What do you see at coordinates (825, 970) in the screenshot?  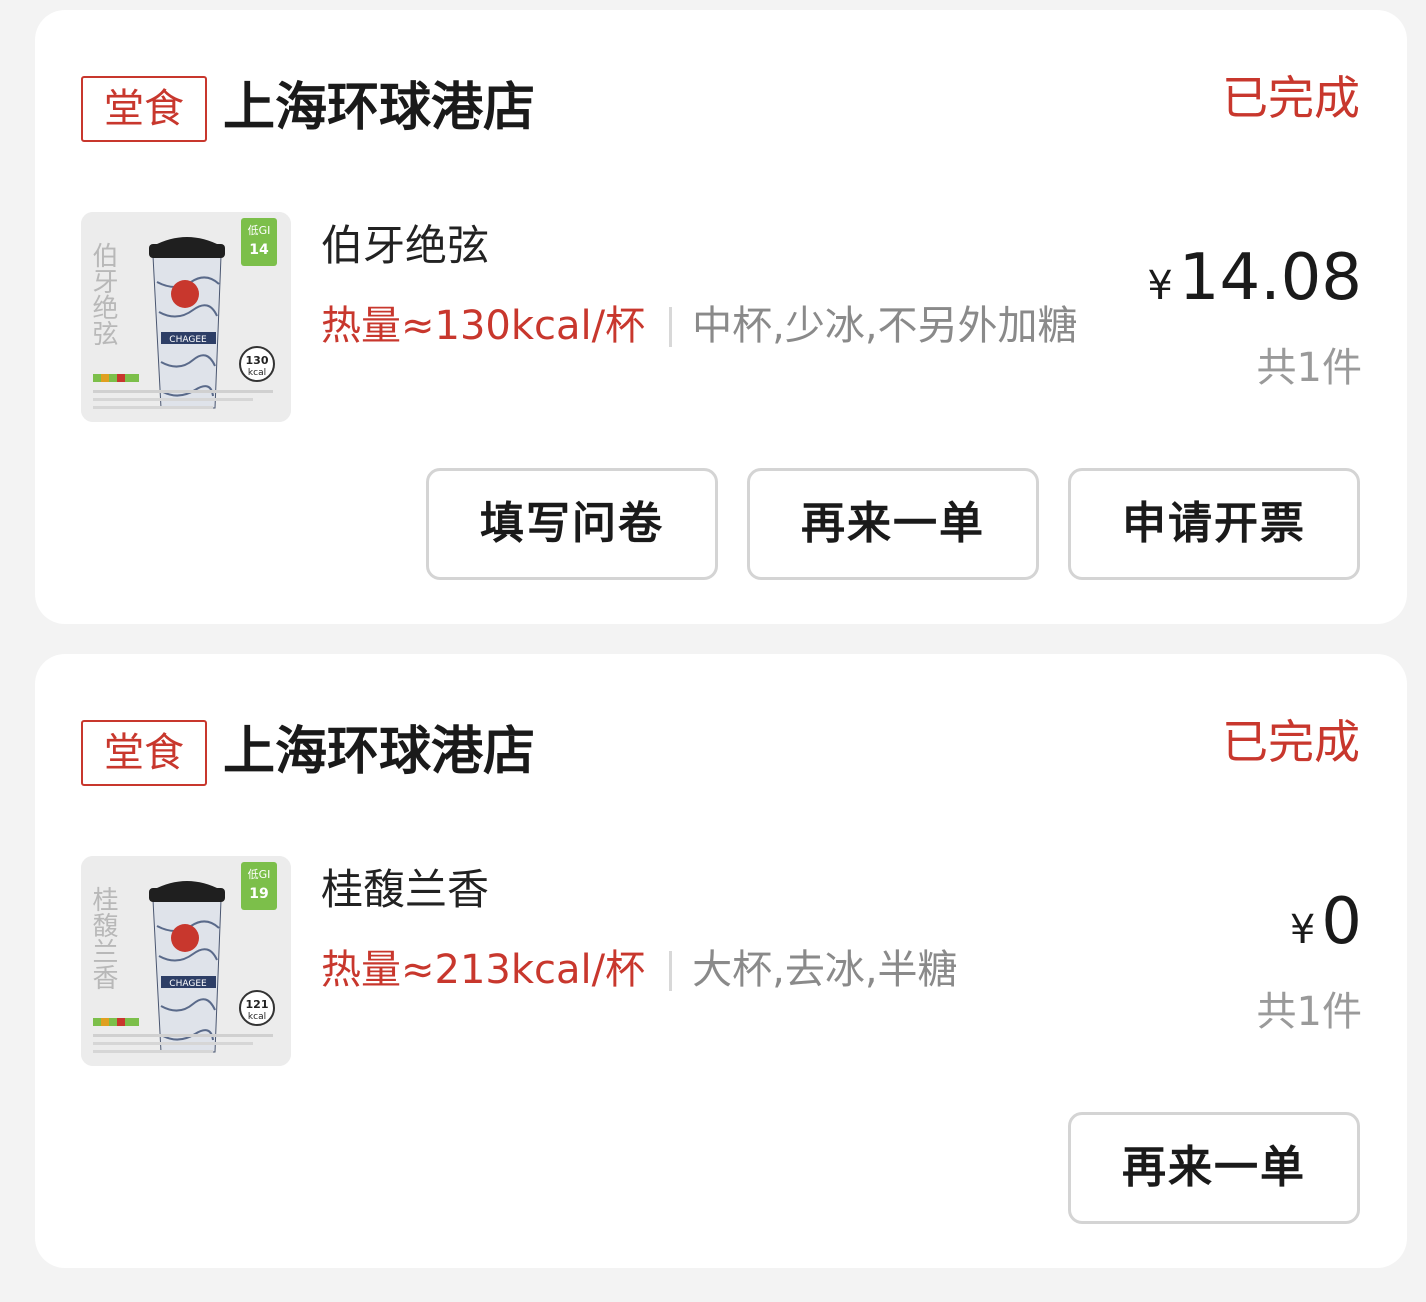 I see `spec-text: 大杯,去冰,半糖` at bounding box center [825, 970].